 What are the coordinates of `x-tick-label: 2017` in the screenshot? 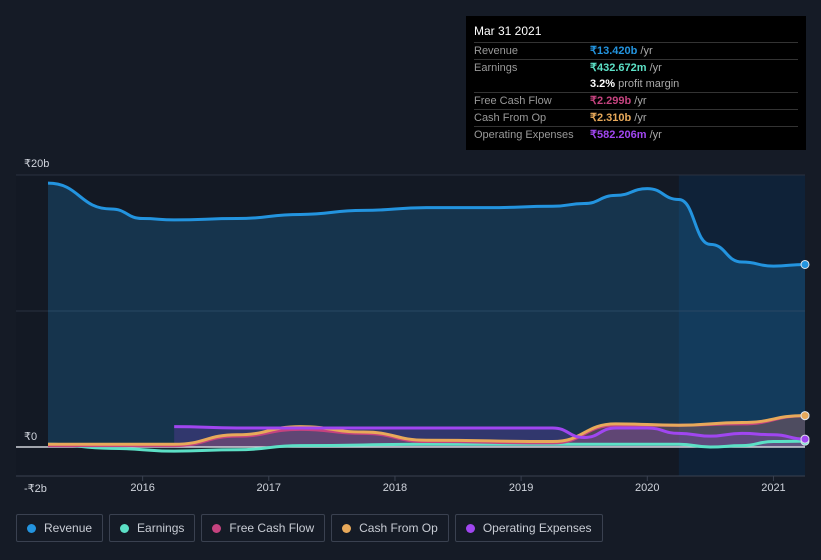 It's located at (269, 488).